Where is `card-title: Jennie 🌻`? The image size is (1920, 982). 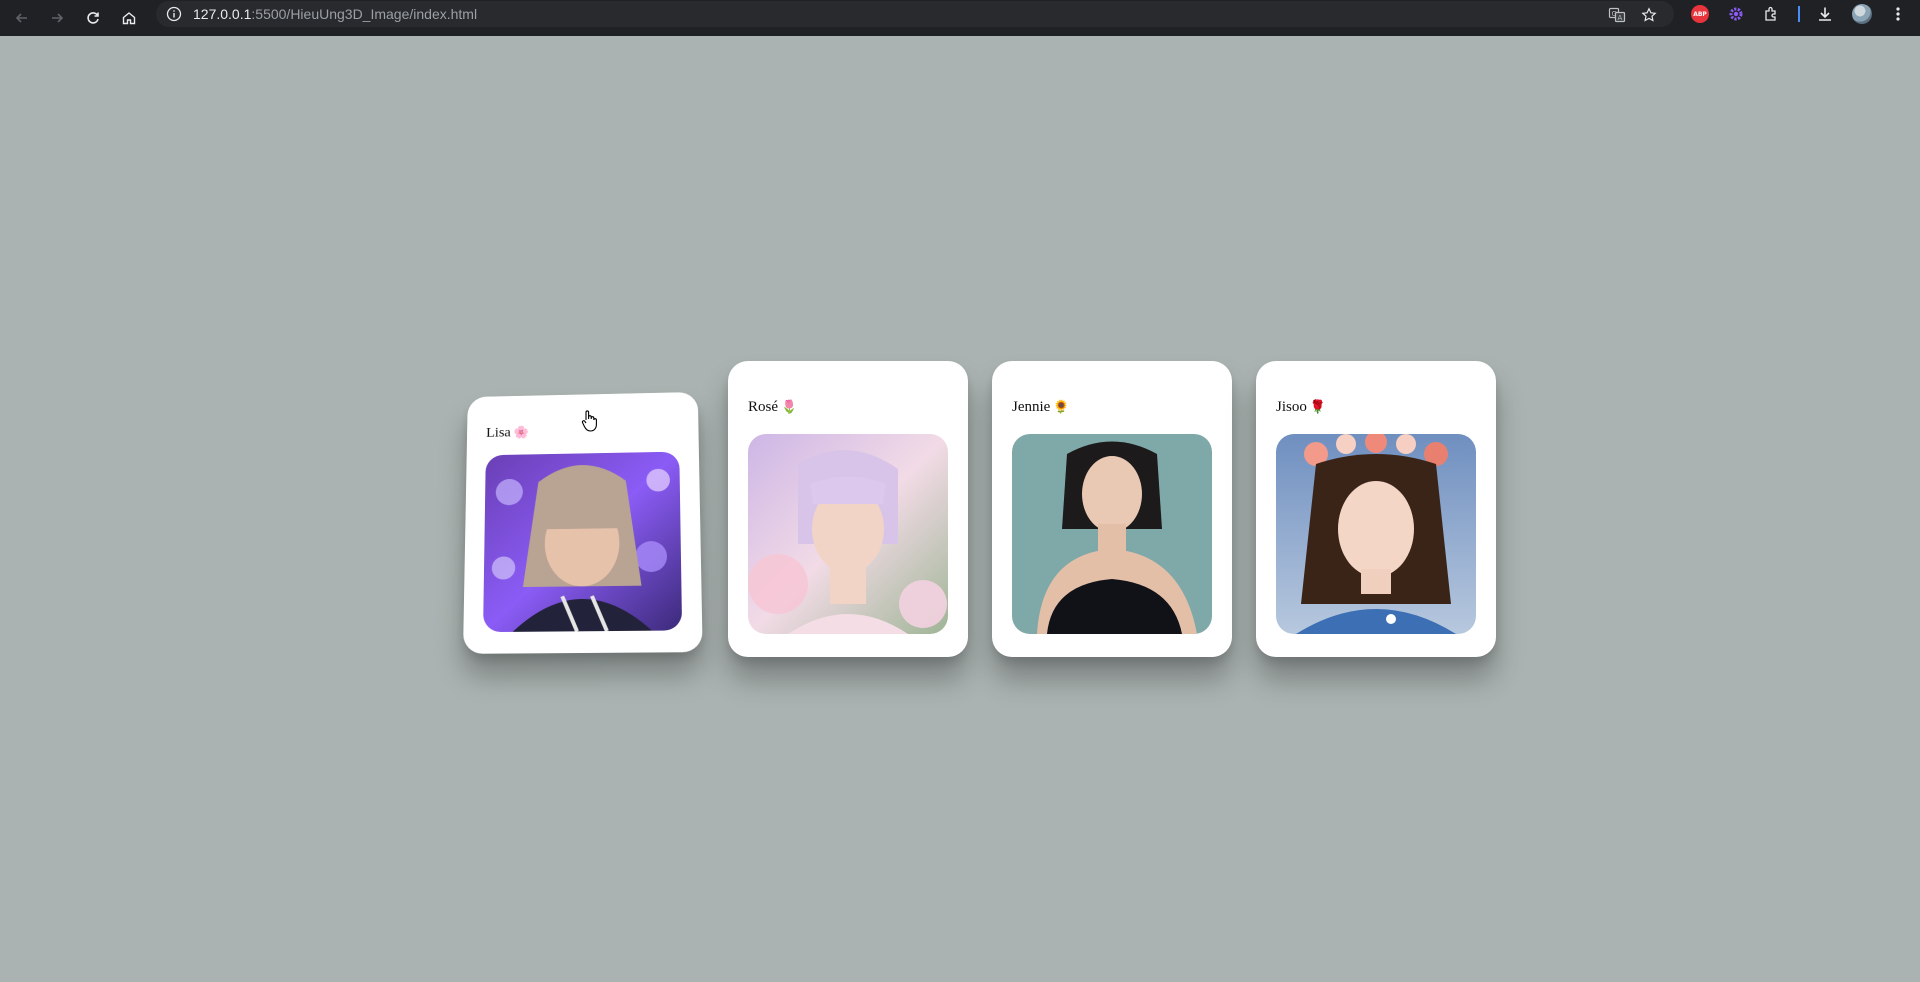
card-title: Jennie 🌻 is located at coordinates (1041, 407).